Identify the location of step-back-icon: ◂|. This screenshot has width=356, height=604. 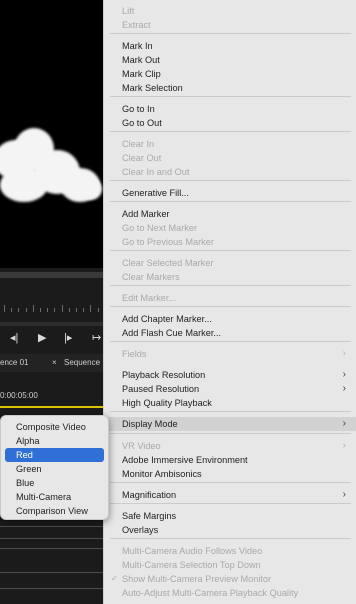
(14, 338).